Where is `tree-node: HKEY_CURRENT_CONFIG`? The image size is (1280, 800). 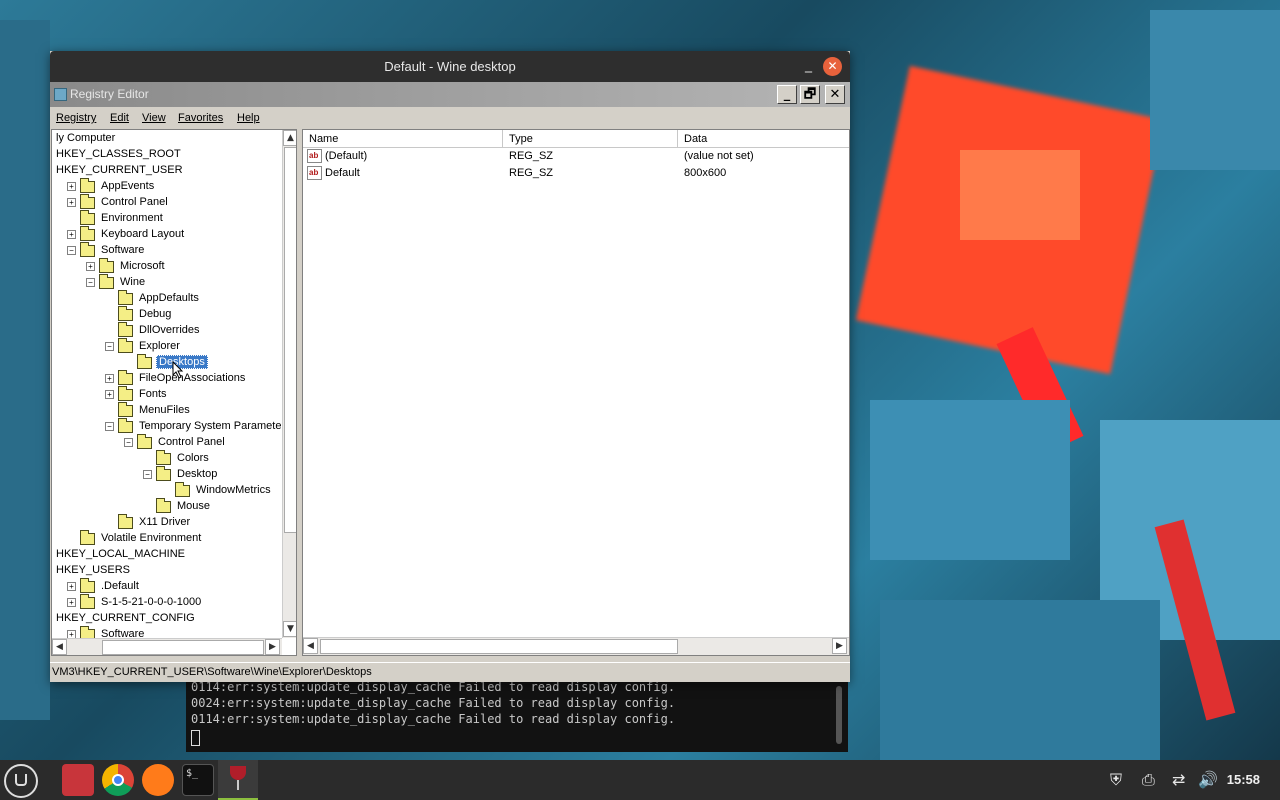 tree-node: HKEY_CURRENT_CONFIG is located at coordinates (166, 619).